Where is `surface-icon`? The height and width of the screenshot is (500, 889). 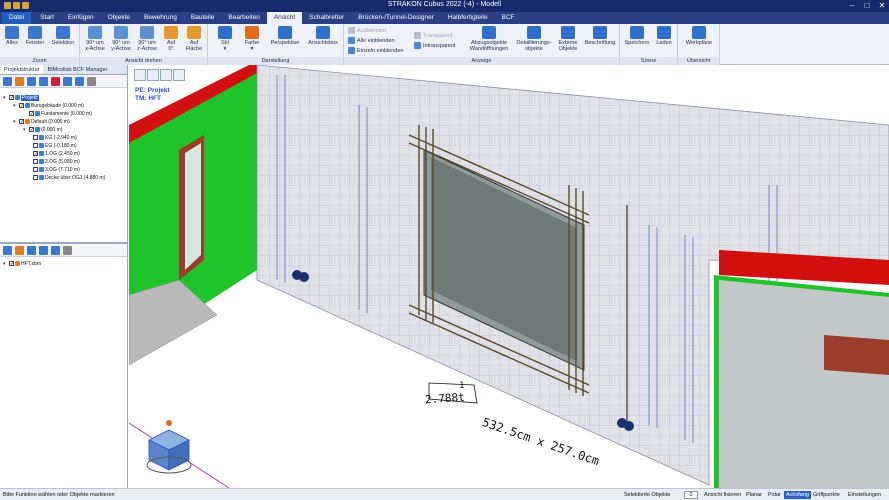 surface-icon is located at coordinates (194, 32).